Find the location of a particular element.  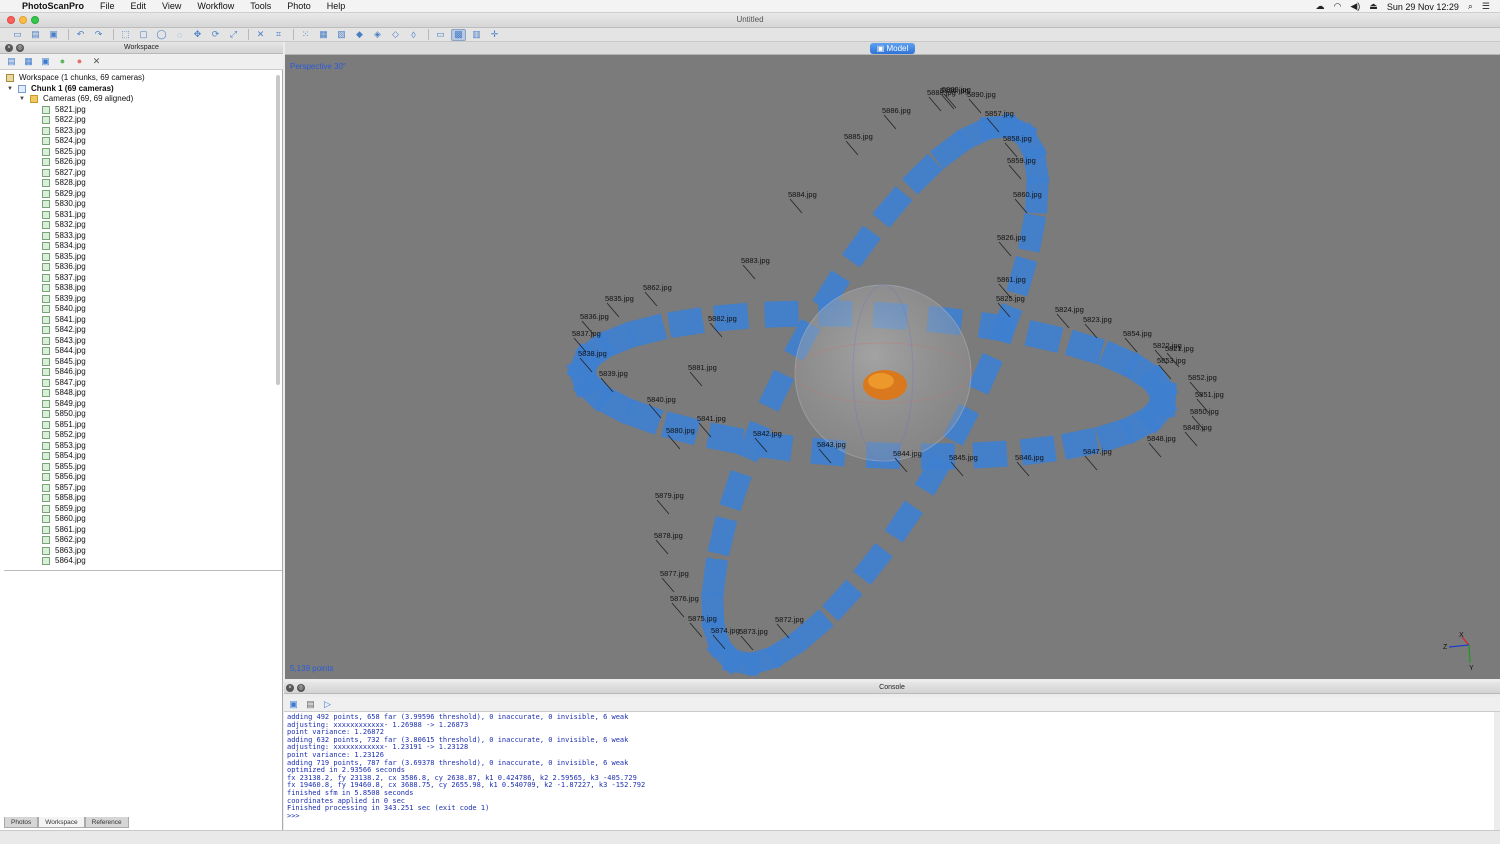

enable-camera-icon: ● is located at coordinates (62, 61).